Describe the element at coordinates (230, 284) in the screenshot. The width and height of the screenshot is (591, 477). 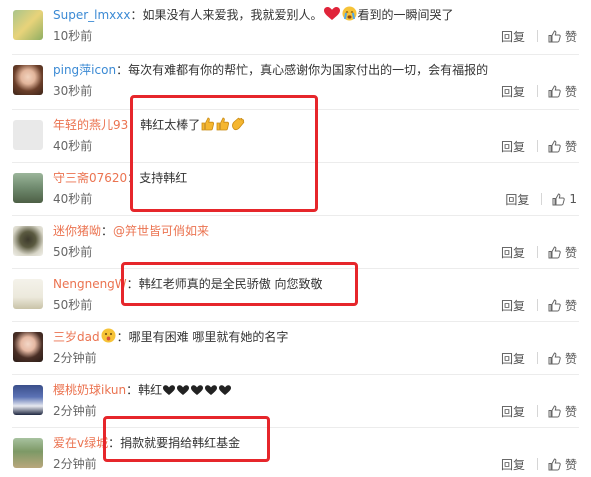
I see `comment-text: 韩红老师真的是全民骄傲 向您致敬` at that location.